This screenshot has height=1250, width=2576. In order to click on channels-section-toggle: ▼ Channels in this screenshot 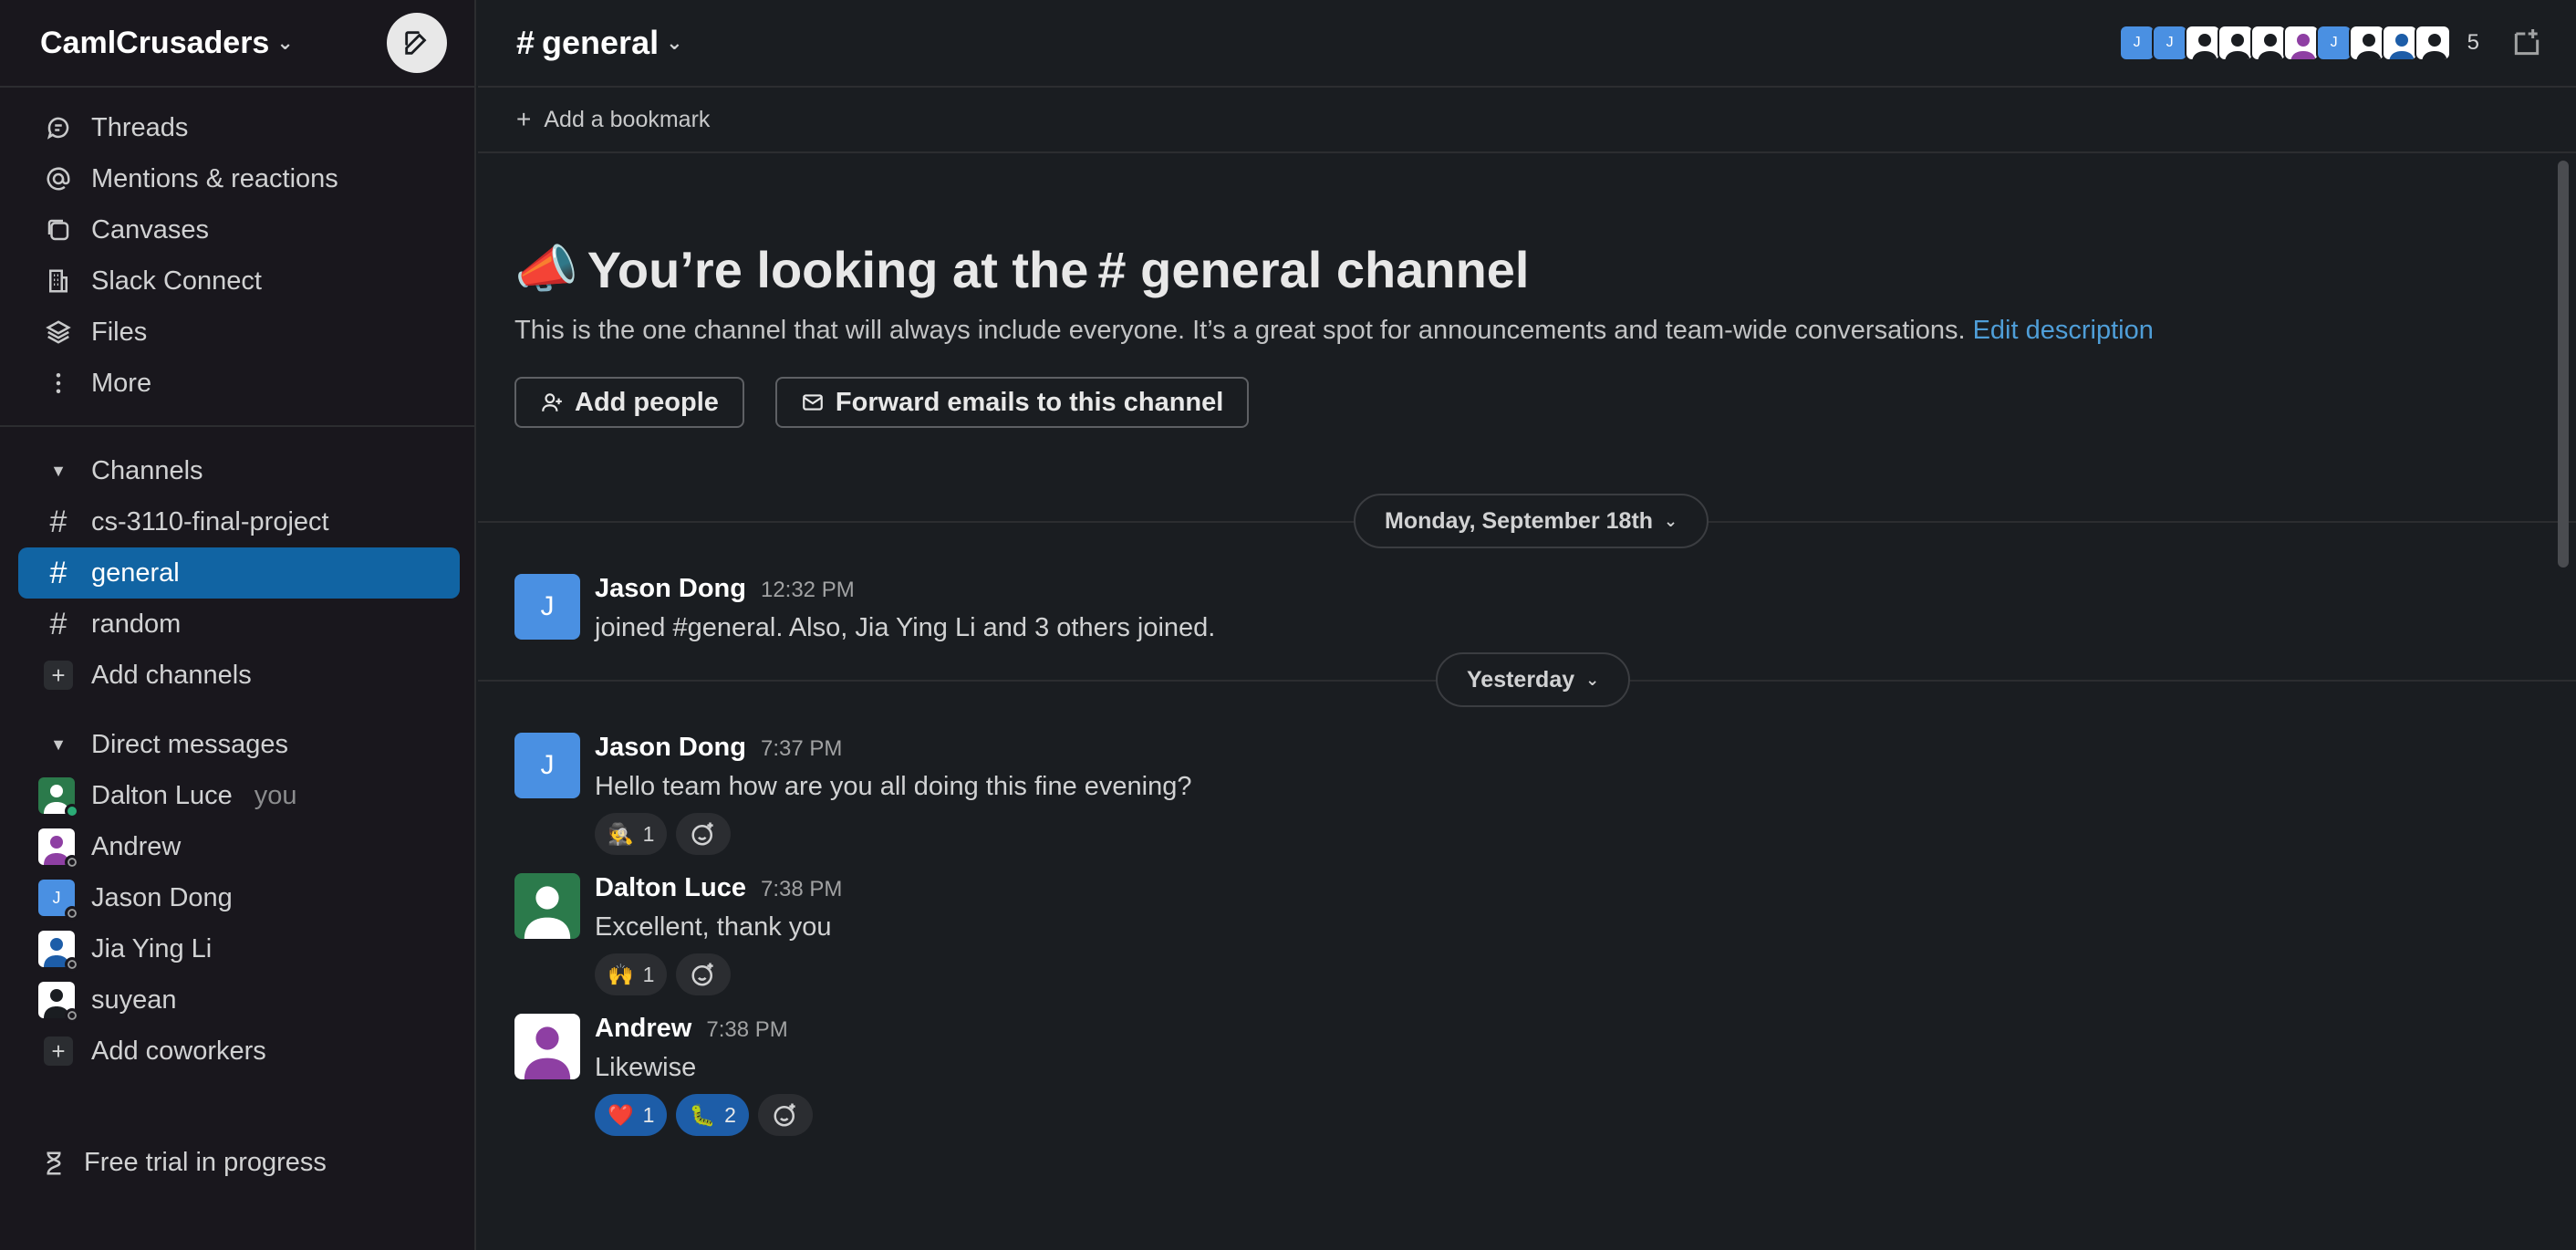, I will do `click(237, 470)`.